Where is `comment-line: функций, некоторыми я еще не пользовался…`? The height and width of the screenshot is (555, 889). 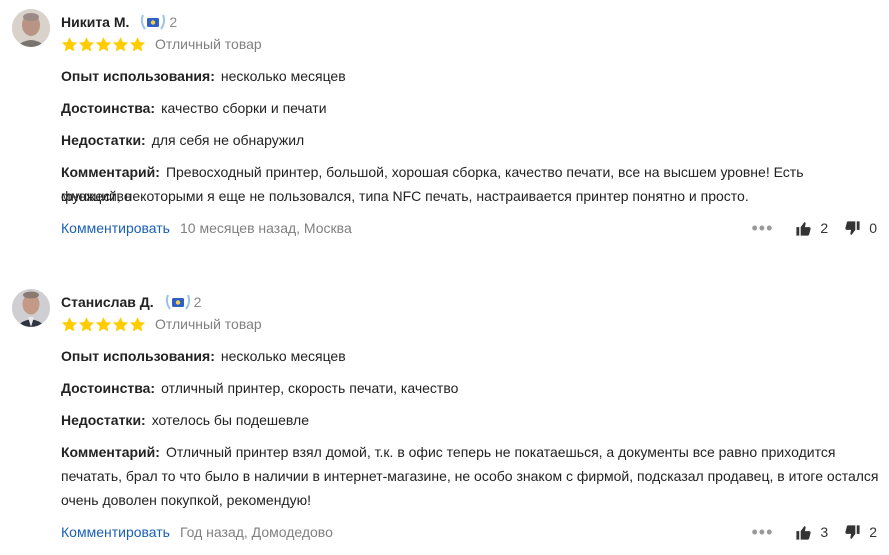
comment-line: функций, некоторыми я еще не пользовался… is located at coordinates (469, 196).